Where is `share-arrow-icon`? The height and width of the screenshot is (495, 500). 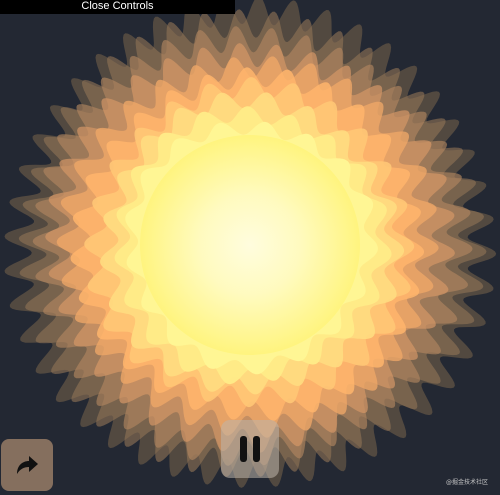 share-arrow-icon is located at coordinates (27, 465).